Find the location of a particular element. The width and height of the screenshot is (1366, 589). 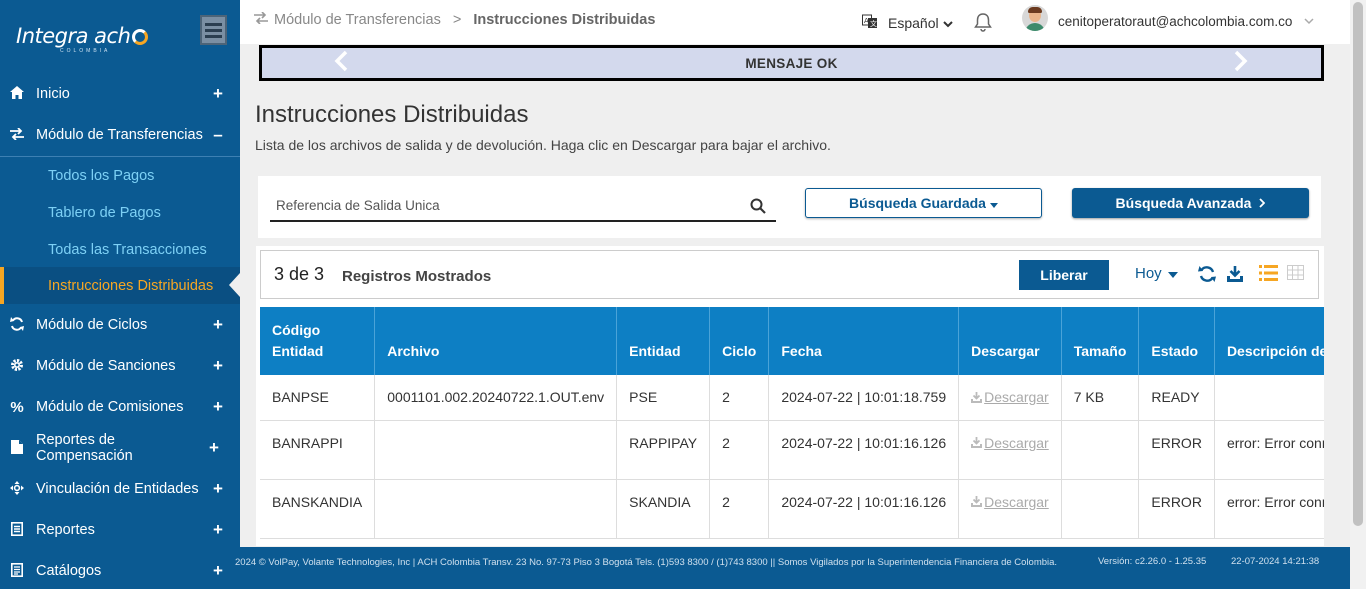

sidebar-subitem-tablero-pagos: Tablero de Pagos is located at coordinates (120, 212).